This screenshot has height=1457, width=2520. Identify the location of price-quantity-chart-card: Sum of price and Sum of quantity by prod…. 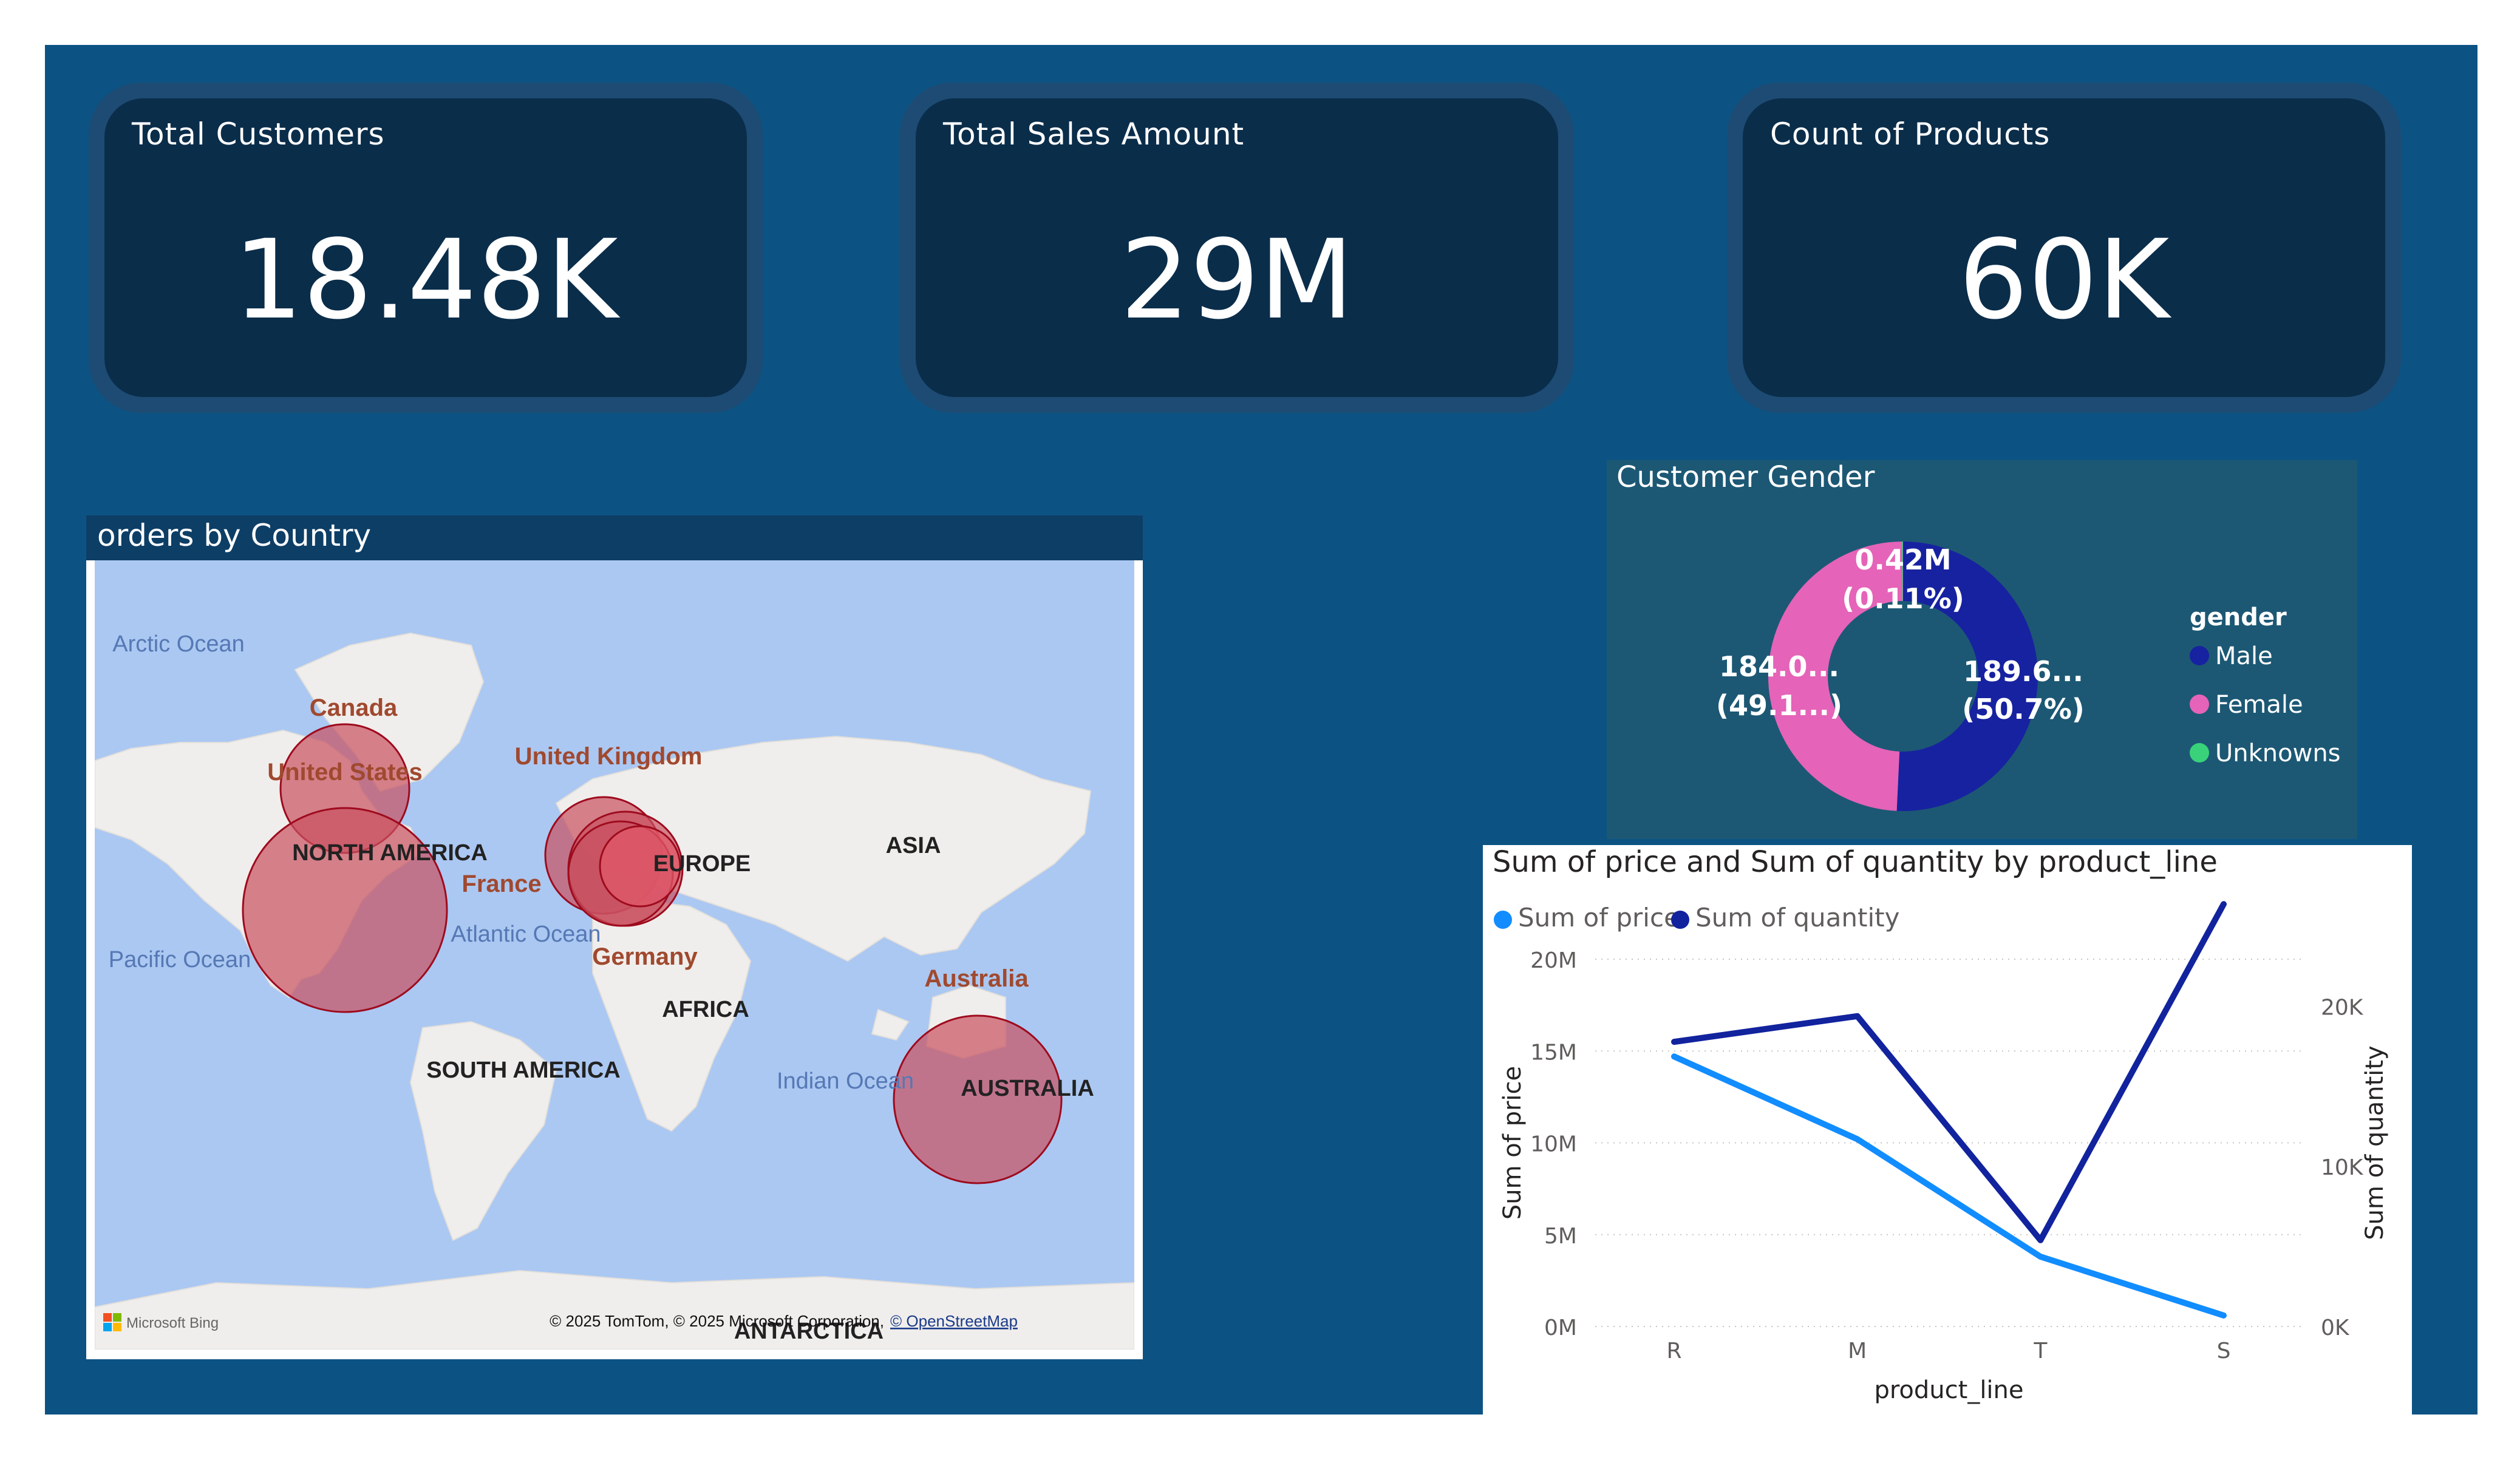
(1947, 1130).